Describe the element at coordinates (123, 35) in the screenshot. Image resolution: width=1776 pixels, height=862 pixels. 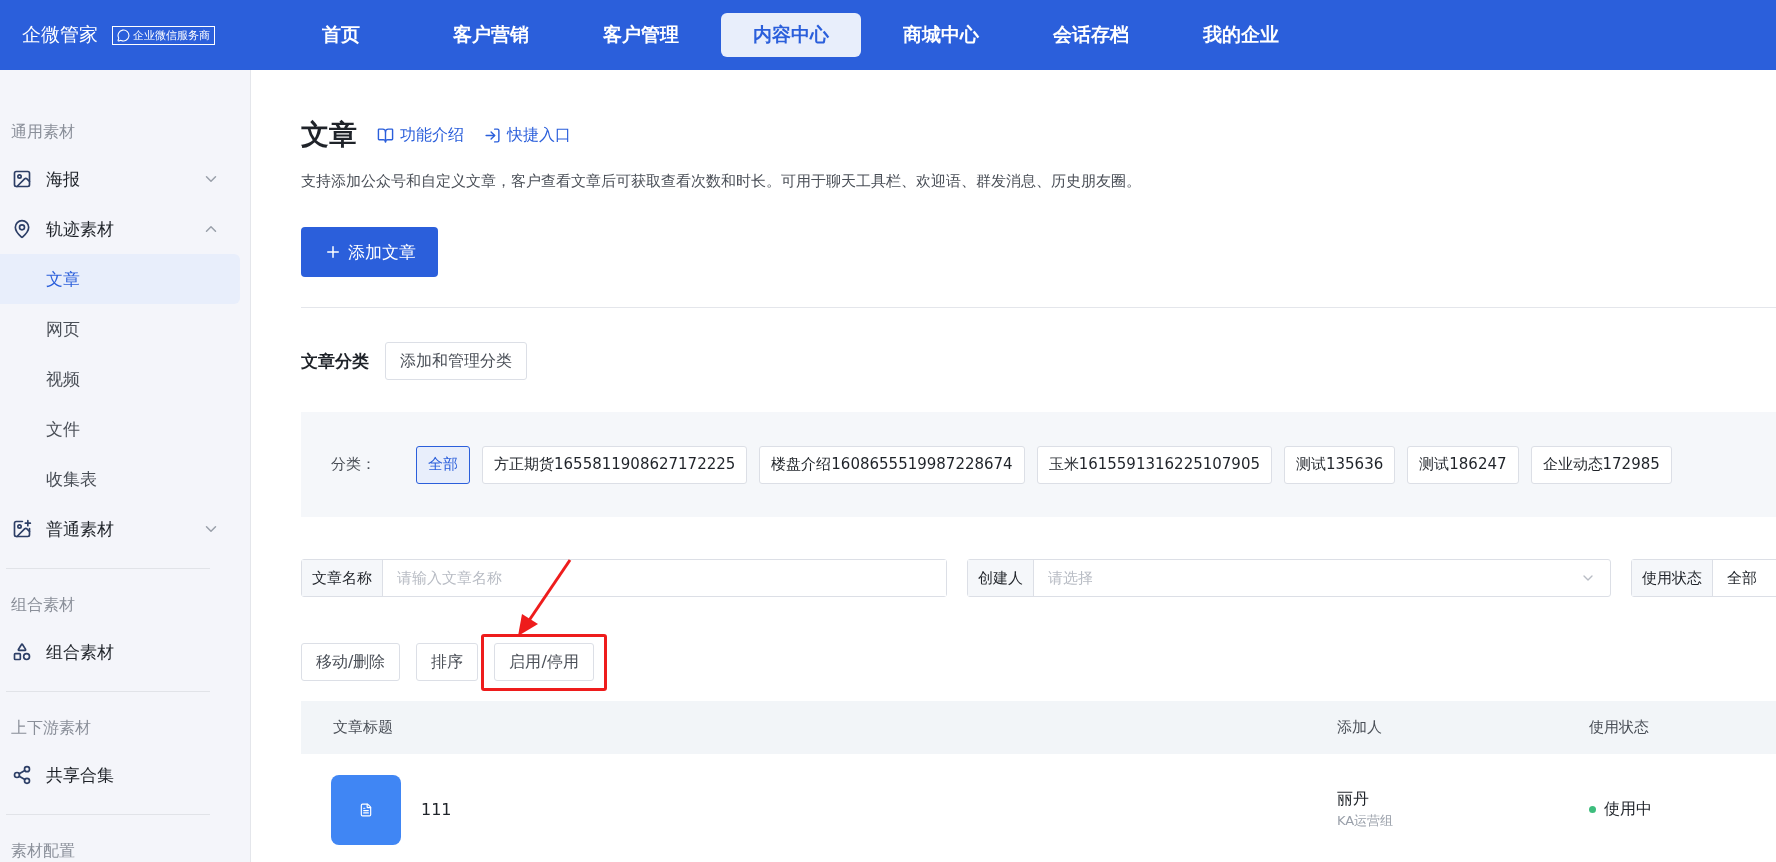
I see `chat-icon` at that location.